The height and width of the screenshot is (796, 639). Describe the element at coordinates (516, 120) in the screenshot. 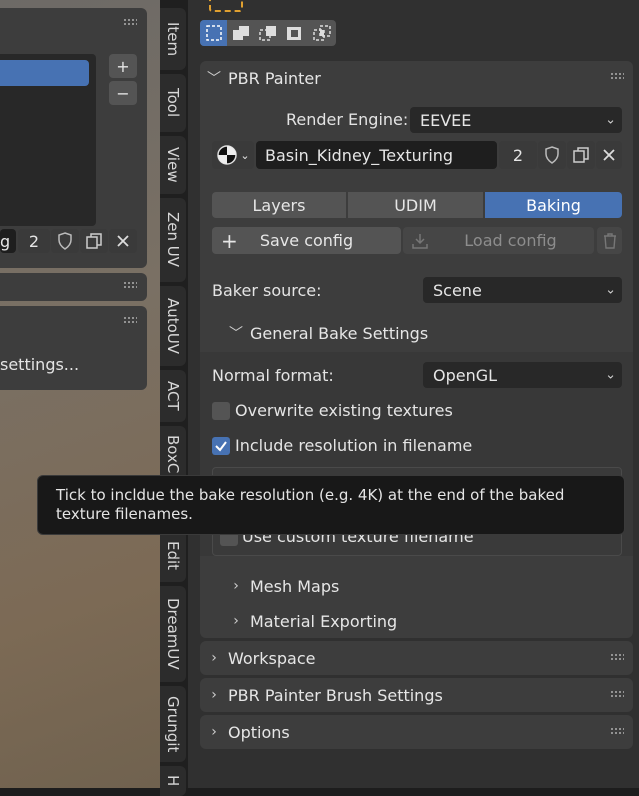

I see `render-engine-dropdown: EEVEE ⌄` at that location.